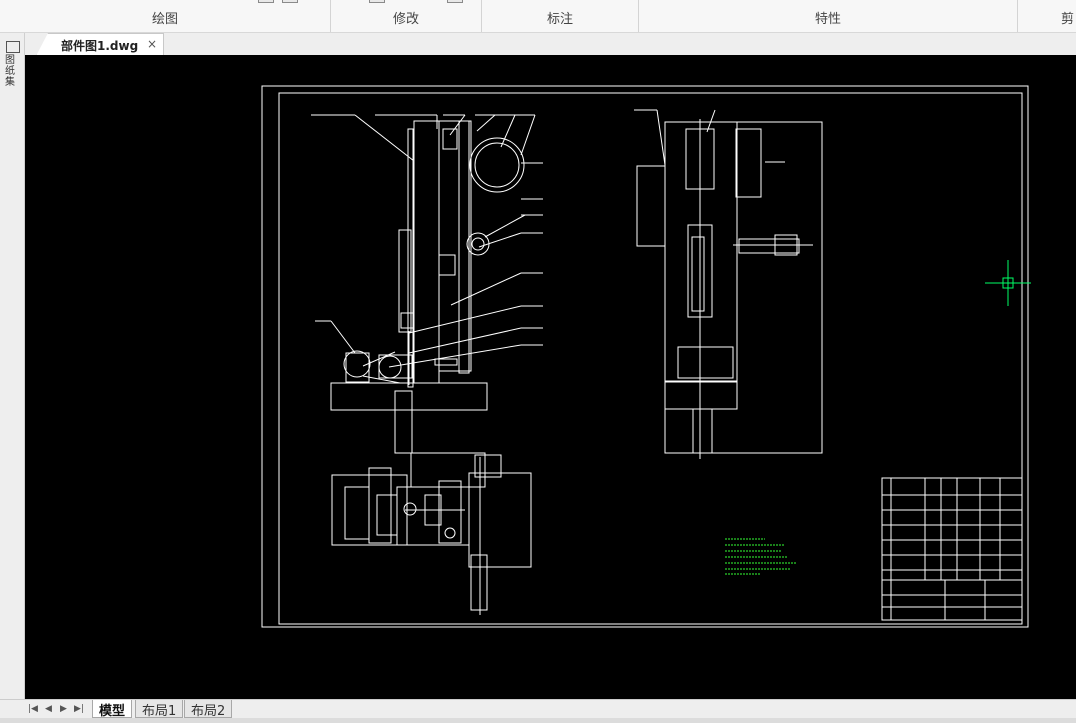 This screenshot has height=723, width=1076. What do you see at coordinates (1047, 16) in the screenshot?
I see `ribbon-group-clipboard: 剪` at bounding box center [1047, 16].